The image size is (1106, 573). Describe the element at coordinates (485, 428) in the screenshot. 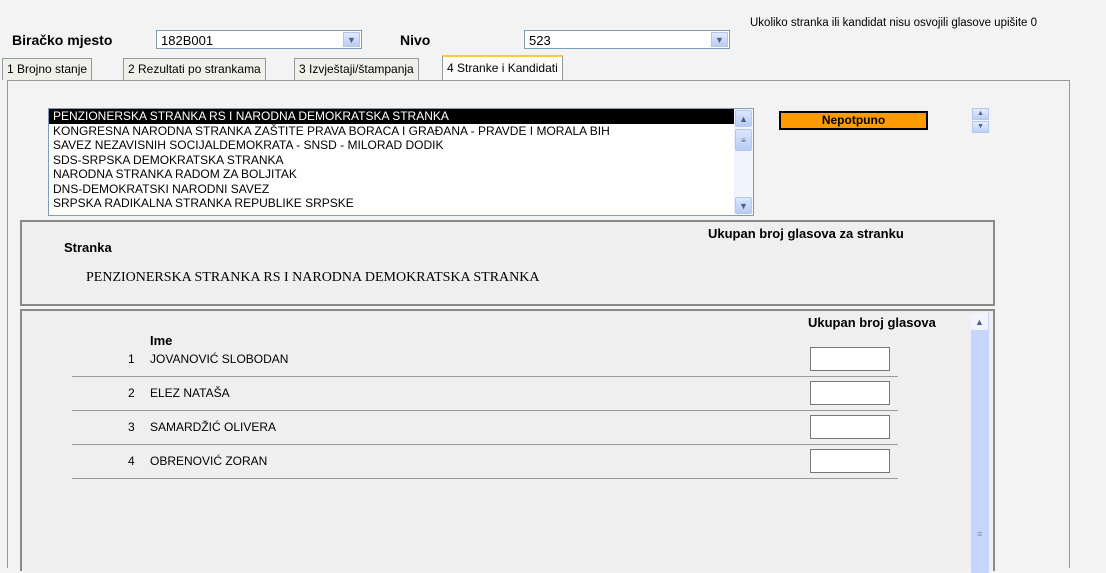

I see `table-row: 3 SAMARDŽIĆ OLIVERA` at that location.